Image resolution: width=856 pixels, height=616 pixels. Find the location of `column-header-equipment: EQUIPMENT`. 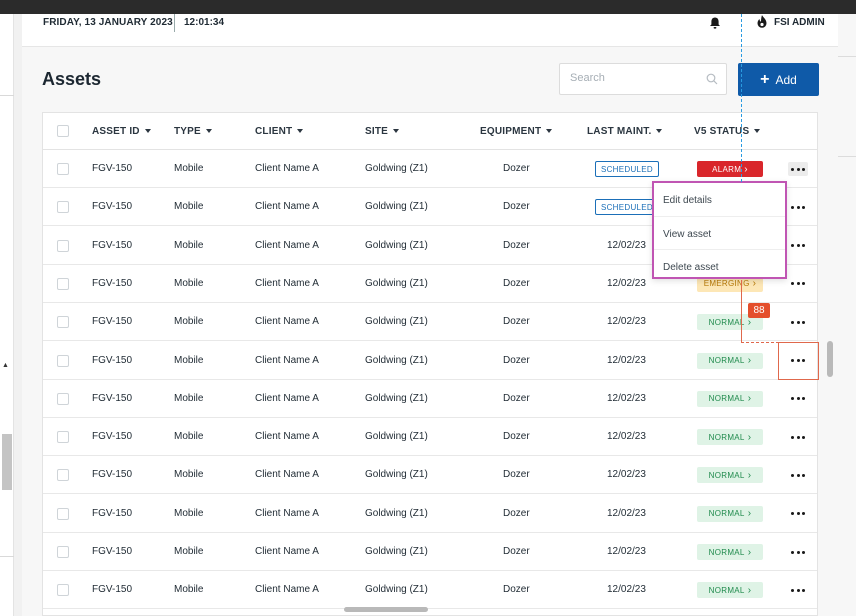

column-header-equipment: EQUIPMENT is located at coordinates (516, 131).